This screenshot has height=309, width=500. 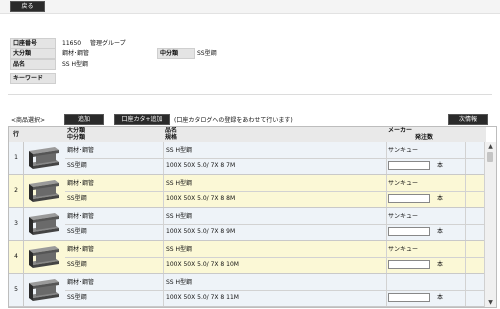 I want to click on header-major: 大分類, so click(x=76, y=130).